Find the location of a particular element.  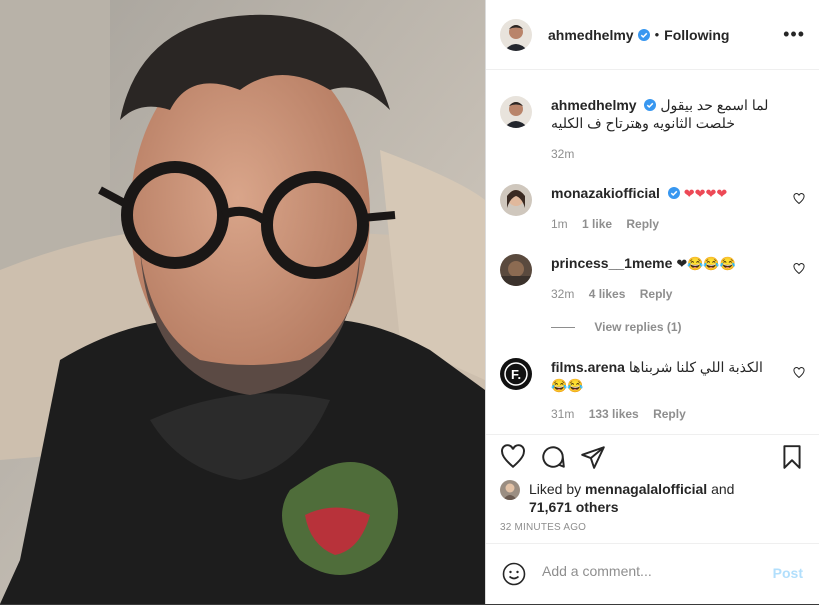

caption-avatar is located at coordinates (516, 112).